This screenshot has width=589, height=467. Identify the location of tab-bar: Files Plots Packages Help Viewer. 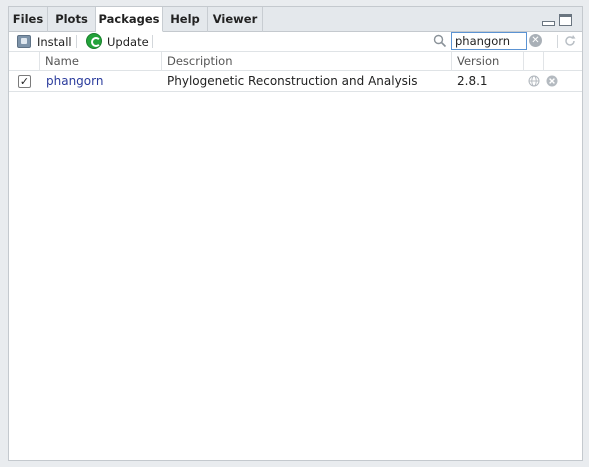
(295, 19).